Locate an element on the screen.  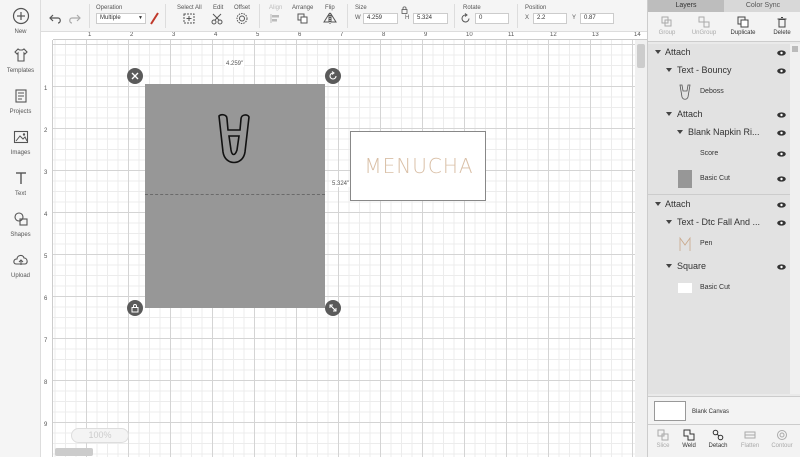
duplicate-button: Duplicate is located at coordinates (743, 26).